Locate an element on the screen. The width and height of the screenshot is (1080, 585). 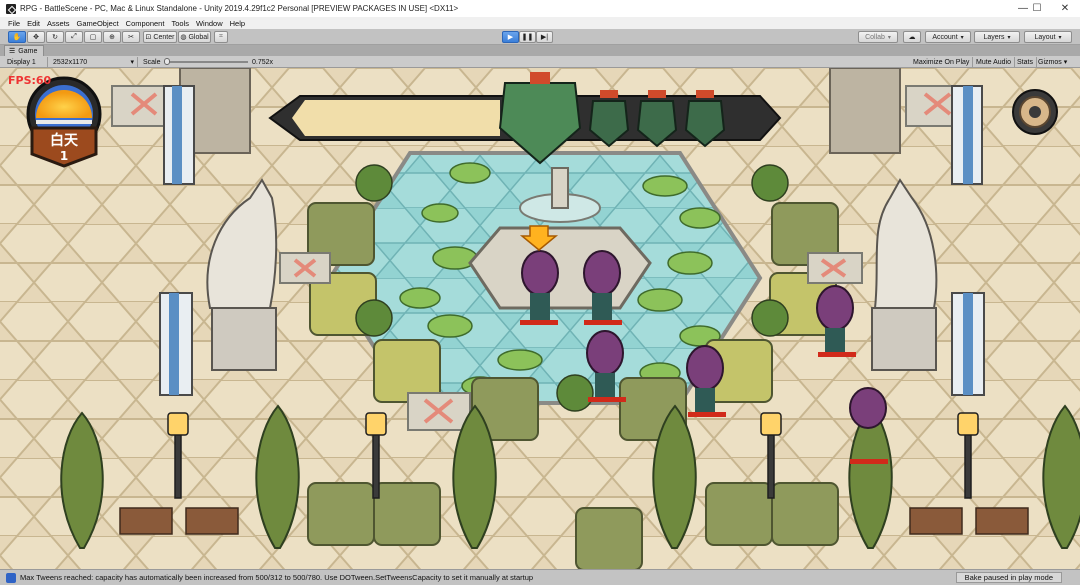
transform-tool-button: ⊕ is located at coordinates (112, 37).